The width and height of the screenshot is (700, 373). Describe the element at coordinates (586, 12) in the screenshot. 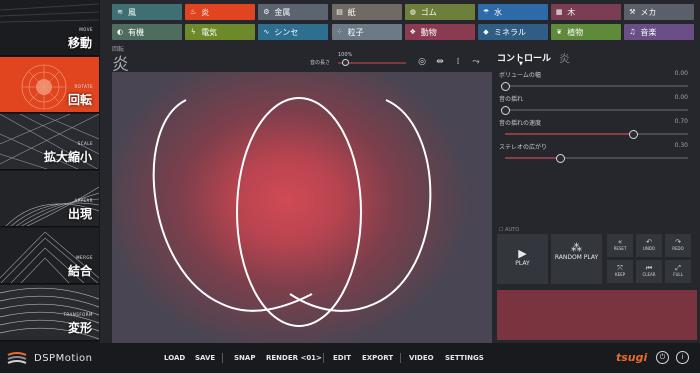

I see `category-wood: ▦ 木` at that location.